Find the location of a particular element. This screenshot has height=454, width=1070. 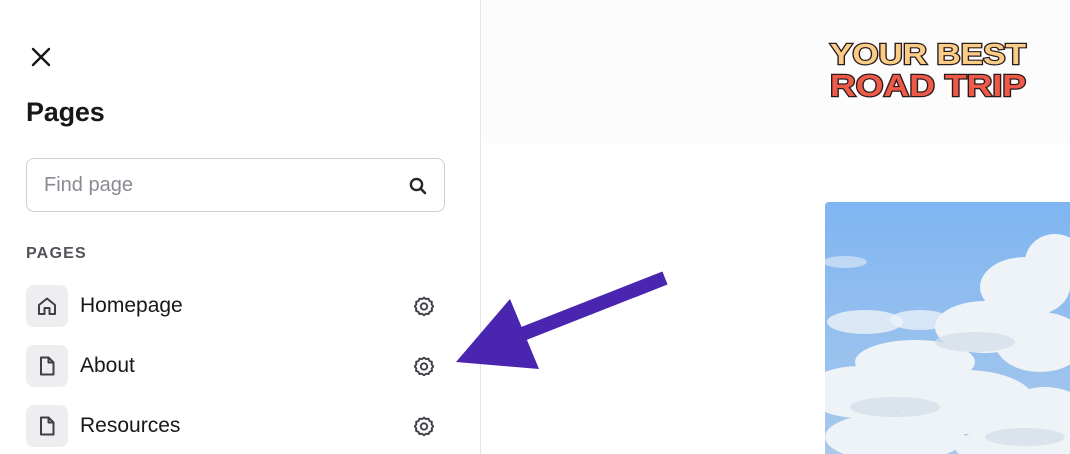

search-icon is located at coordinates (418, 186).